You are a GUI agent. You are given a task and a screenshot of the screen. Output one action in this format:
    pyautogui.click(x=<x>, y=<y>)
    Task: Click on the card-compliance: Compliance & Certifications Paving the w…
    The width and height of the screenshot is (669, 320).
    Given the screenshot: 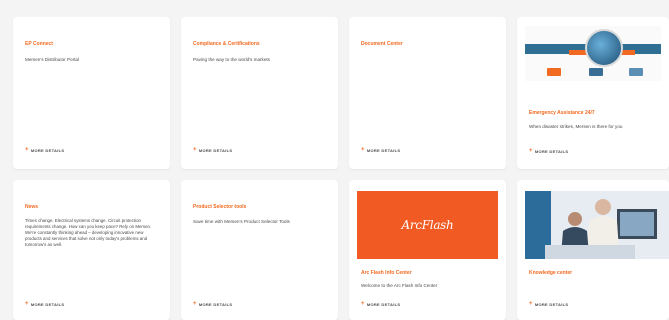 What is the action you would take?
    pyautogui.click(x=259, y=93)
    